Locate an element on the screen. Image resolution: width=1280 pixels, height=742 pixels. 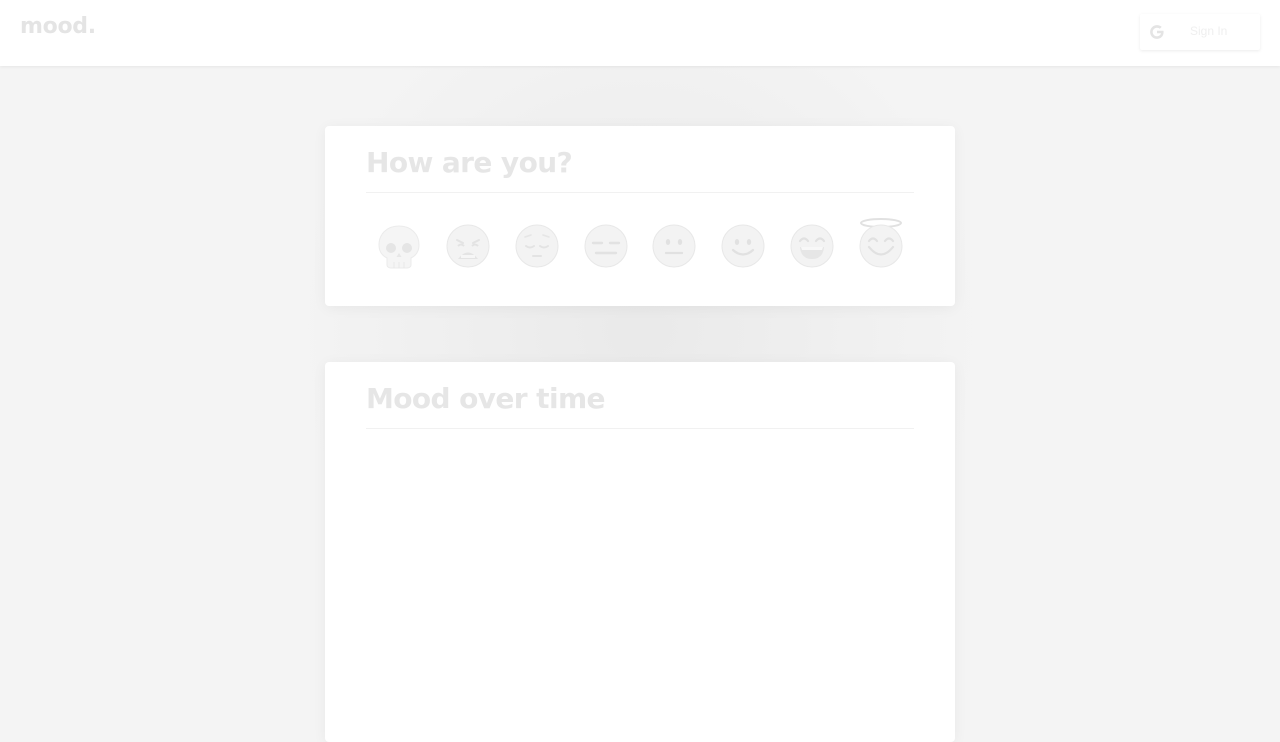
neutral-face-icon is located at coordinates (674, 246).